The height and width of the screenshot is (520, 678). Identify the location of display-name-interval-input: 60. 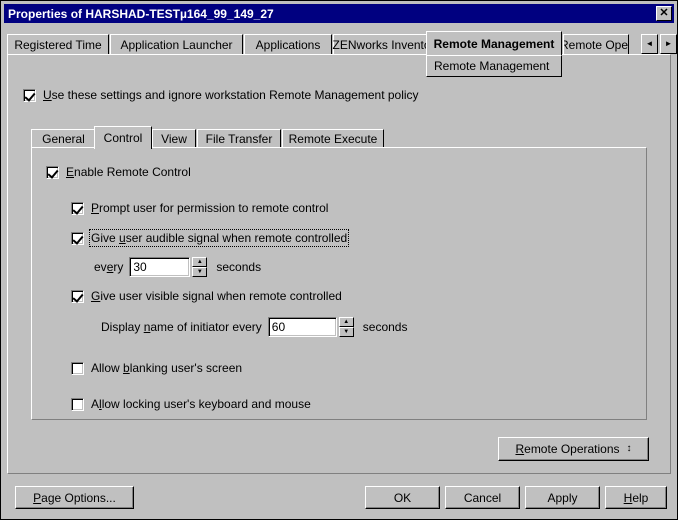
(302, 327).